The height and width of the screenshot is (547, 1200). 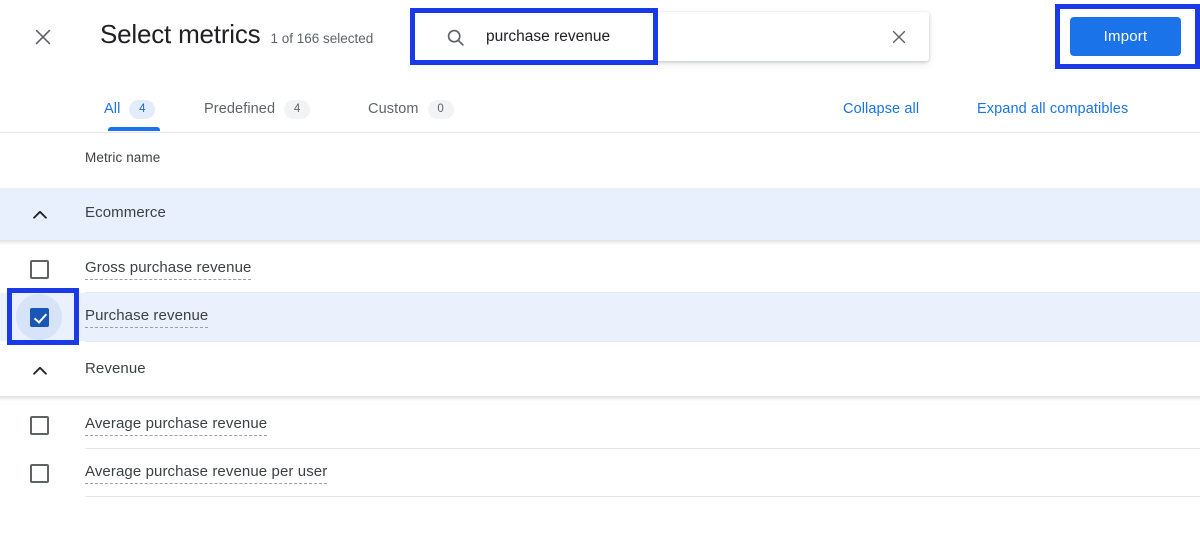 I want to click on checkbox-gross-purchase-revenue, so click(x=39, y=269).